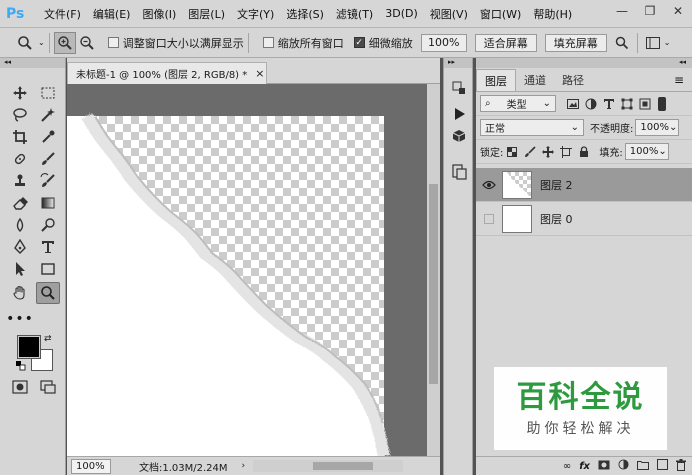  I want to click on eraser-tool-icon, so click(20, 203).